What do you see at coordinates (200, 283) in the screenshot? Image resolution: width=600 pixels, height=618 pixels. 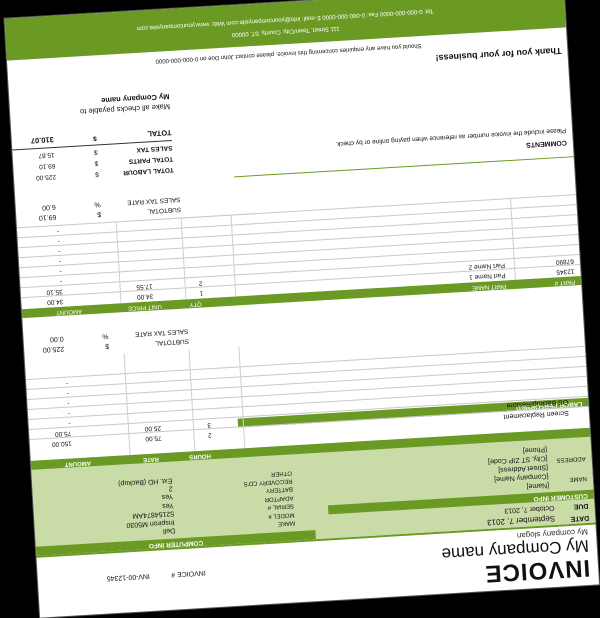 I see `part-qty: 2` at bounding box center [200, 283].